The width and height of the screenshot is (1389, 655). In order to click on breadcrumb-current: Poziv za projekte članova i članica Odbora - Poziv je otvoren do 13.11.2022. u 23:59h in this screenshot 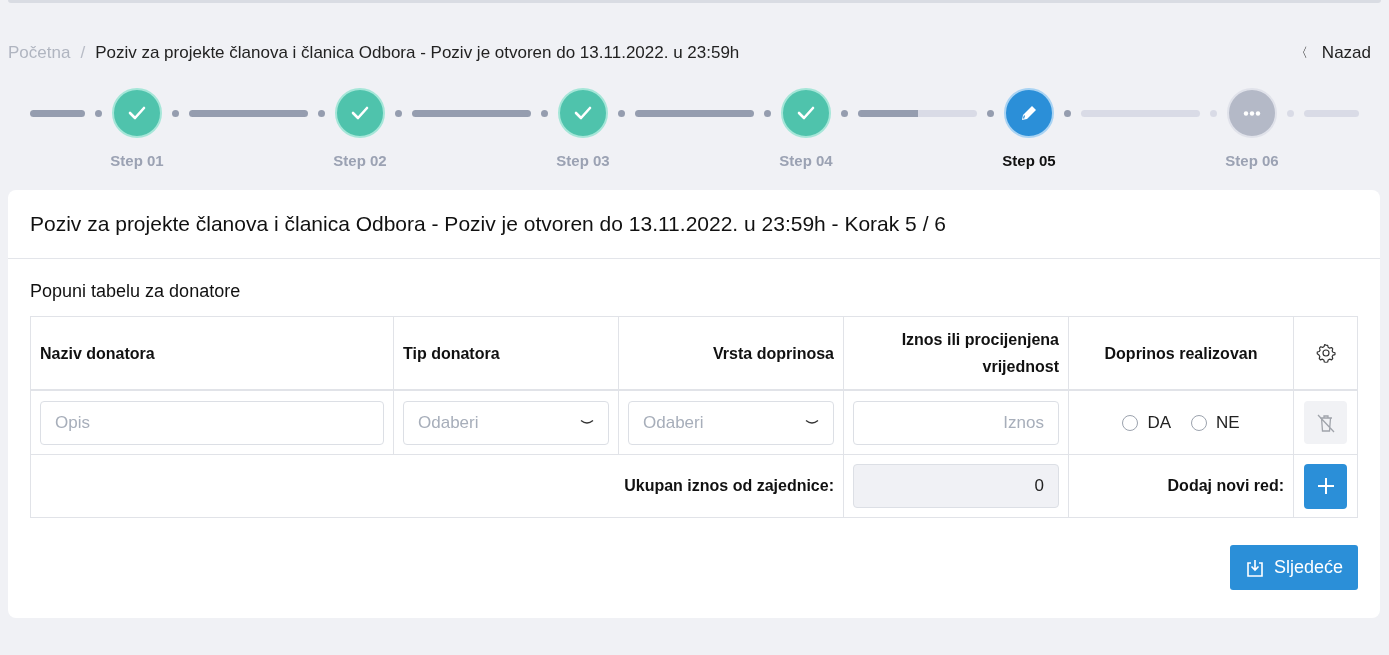, I will do `click(417, 53)`.